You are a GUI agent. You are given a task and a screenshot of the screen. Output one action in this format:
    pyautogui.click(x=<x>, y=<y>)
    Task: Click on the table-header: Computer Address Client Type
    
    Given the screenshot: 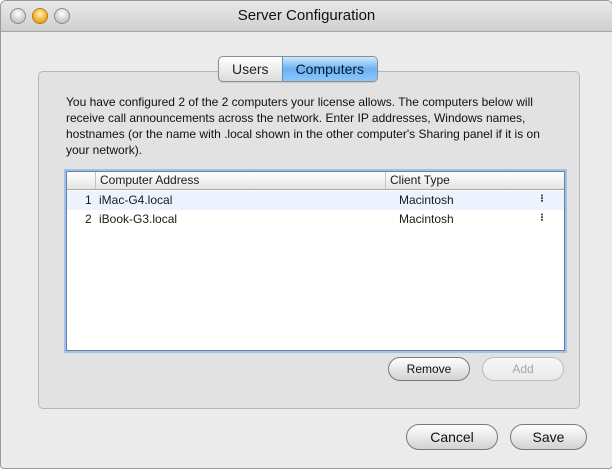 What is the action you would take?
    pyautogui.click(x=315, y=181)
    